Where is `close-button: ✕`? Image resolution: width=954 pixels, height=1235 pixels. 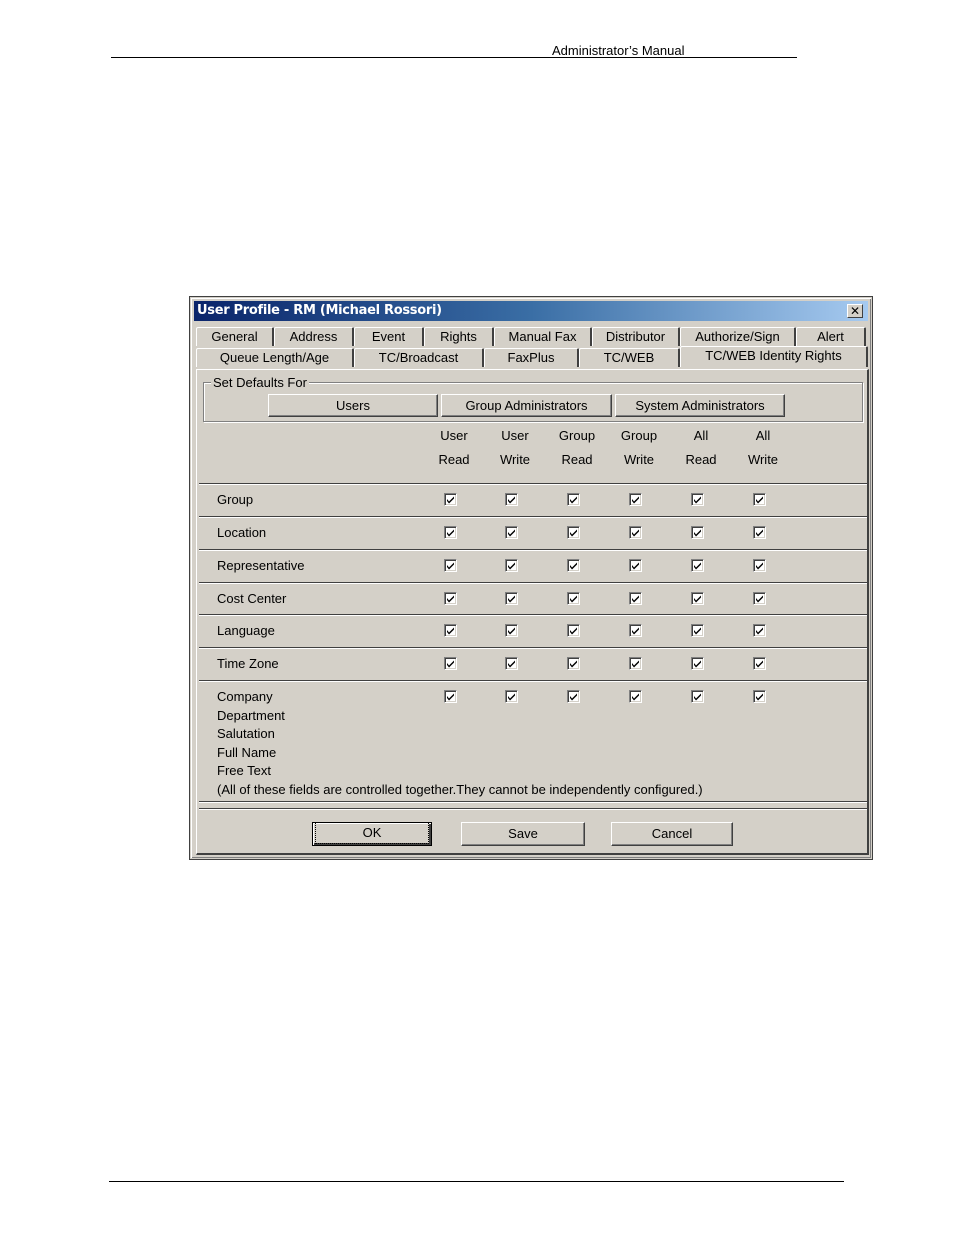 close-button: ✕ is located at coordinates (855, 311).